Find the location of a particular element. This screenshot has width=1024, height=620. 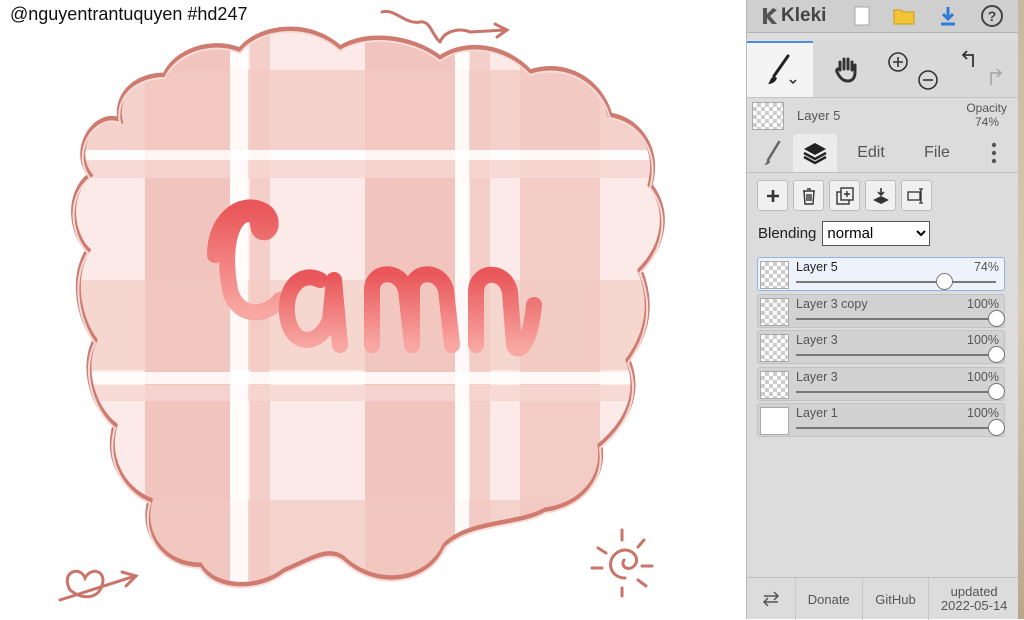

brush-tool-button is located at coordinates (780, 69).